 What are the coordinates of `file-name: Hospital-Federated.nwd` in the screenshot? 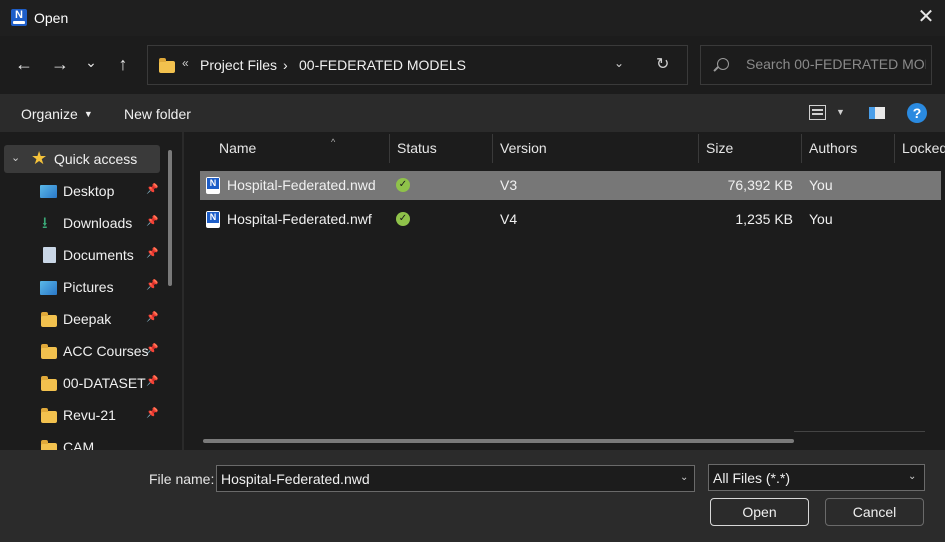 It's located at (301, 185).